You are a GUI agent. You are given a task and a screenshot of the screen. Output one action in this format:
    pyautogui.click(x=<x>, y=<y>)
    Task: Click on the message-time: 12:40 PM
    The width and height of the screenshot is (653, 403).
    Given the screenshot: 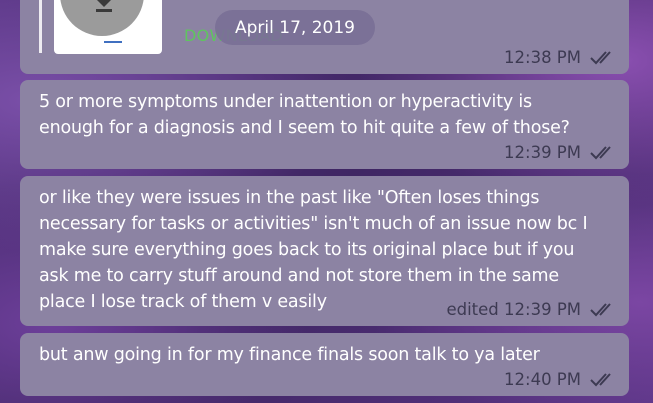 What is the action you would take?
    pyautogui.click(x=542, y=379)
    